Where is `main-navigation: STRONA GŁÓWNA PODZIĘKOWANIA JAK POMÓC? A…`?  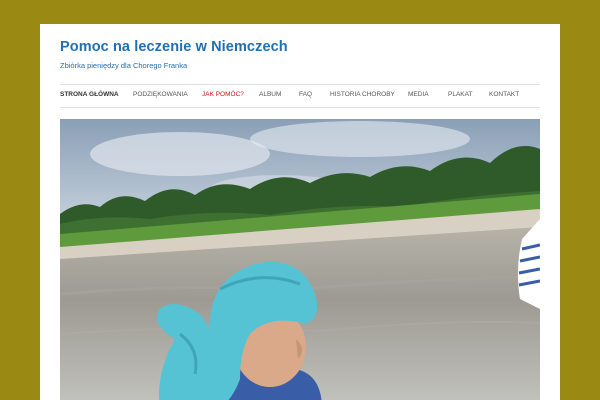
main-navigation: STRONA GŁÓWNA PODZIĘKOWANIA JAK POMÓC? A… is located at coordinates (300, 96).